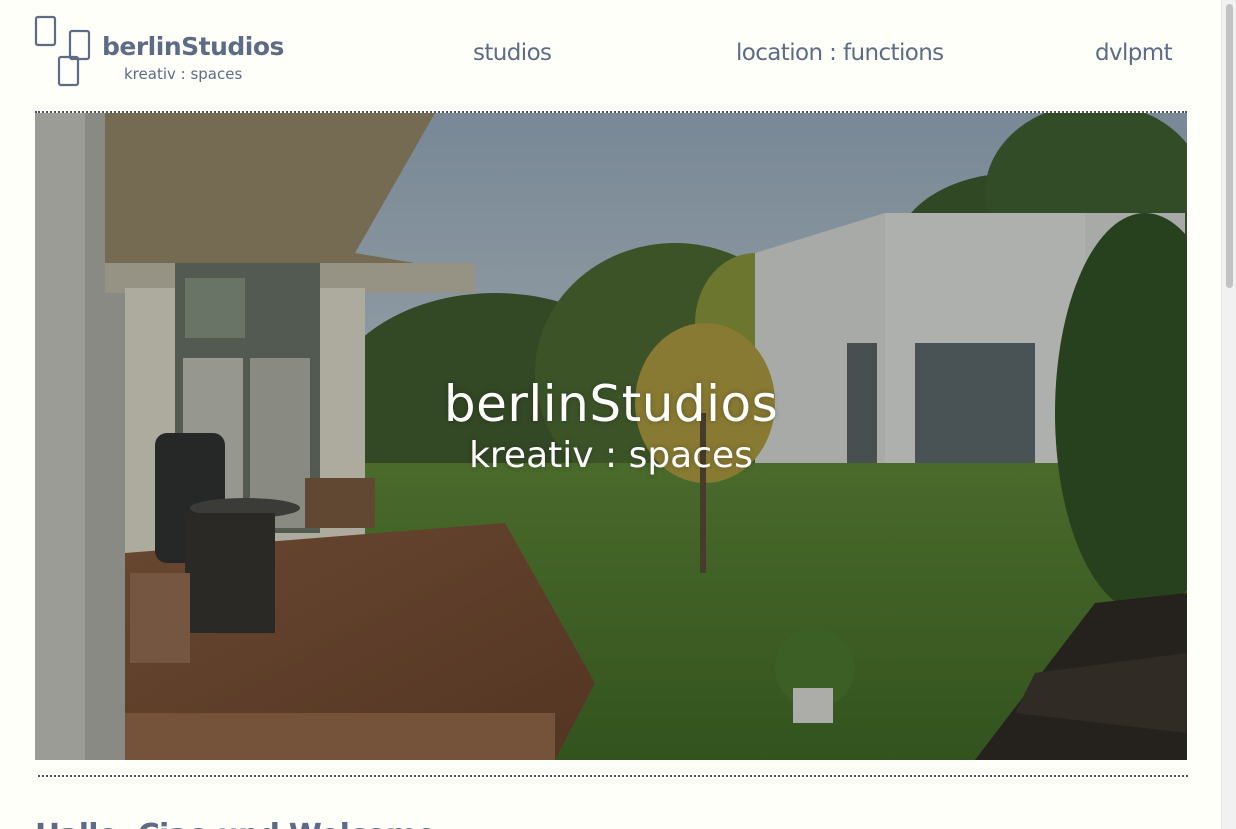  What do you see at coordinates (183, 74) in the screenshot?
I see `logo-tagline: kreativ : spaces` at bounding box center [183, 74].